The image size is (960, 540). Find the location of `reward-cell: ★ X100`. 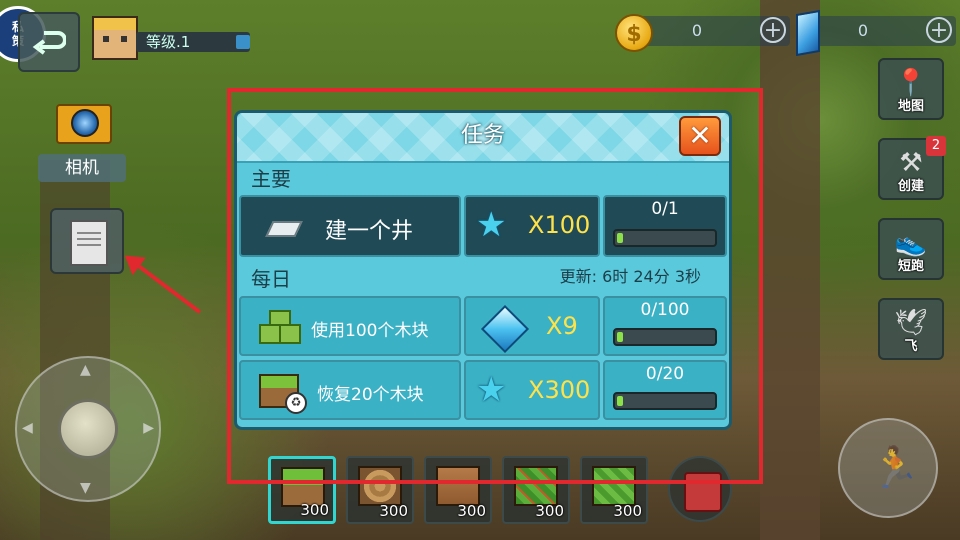

reward-cell: ★ X100 is located at coordinates (532, 226).